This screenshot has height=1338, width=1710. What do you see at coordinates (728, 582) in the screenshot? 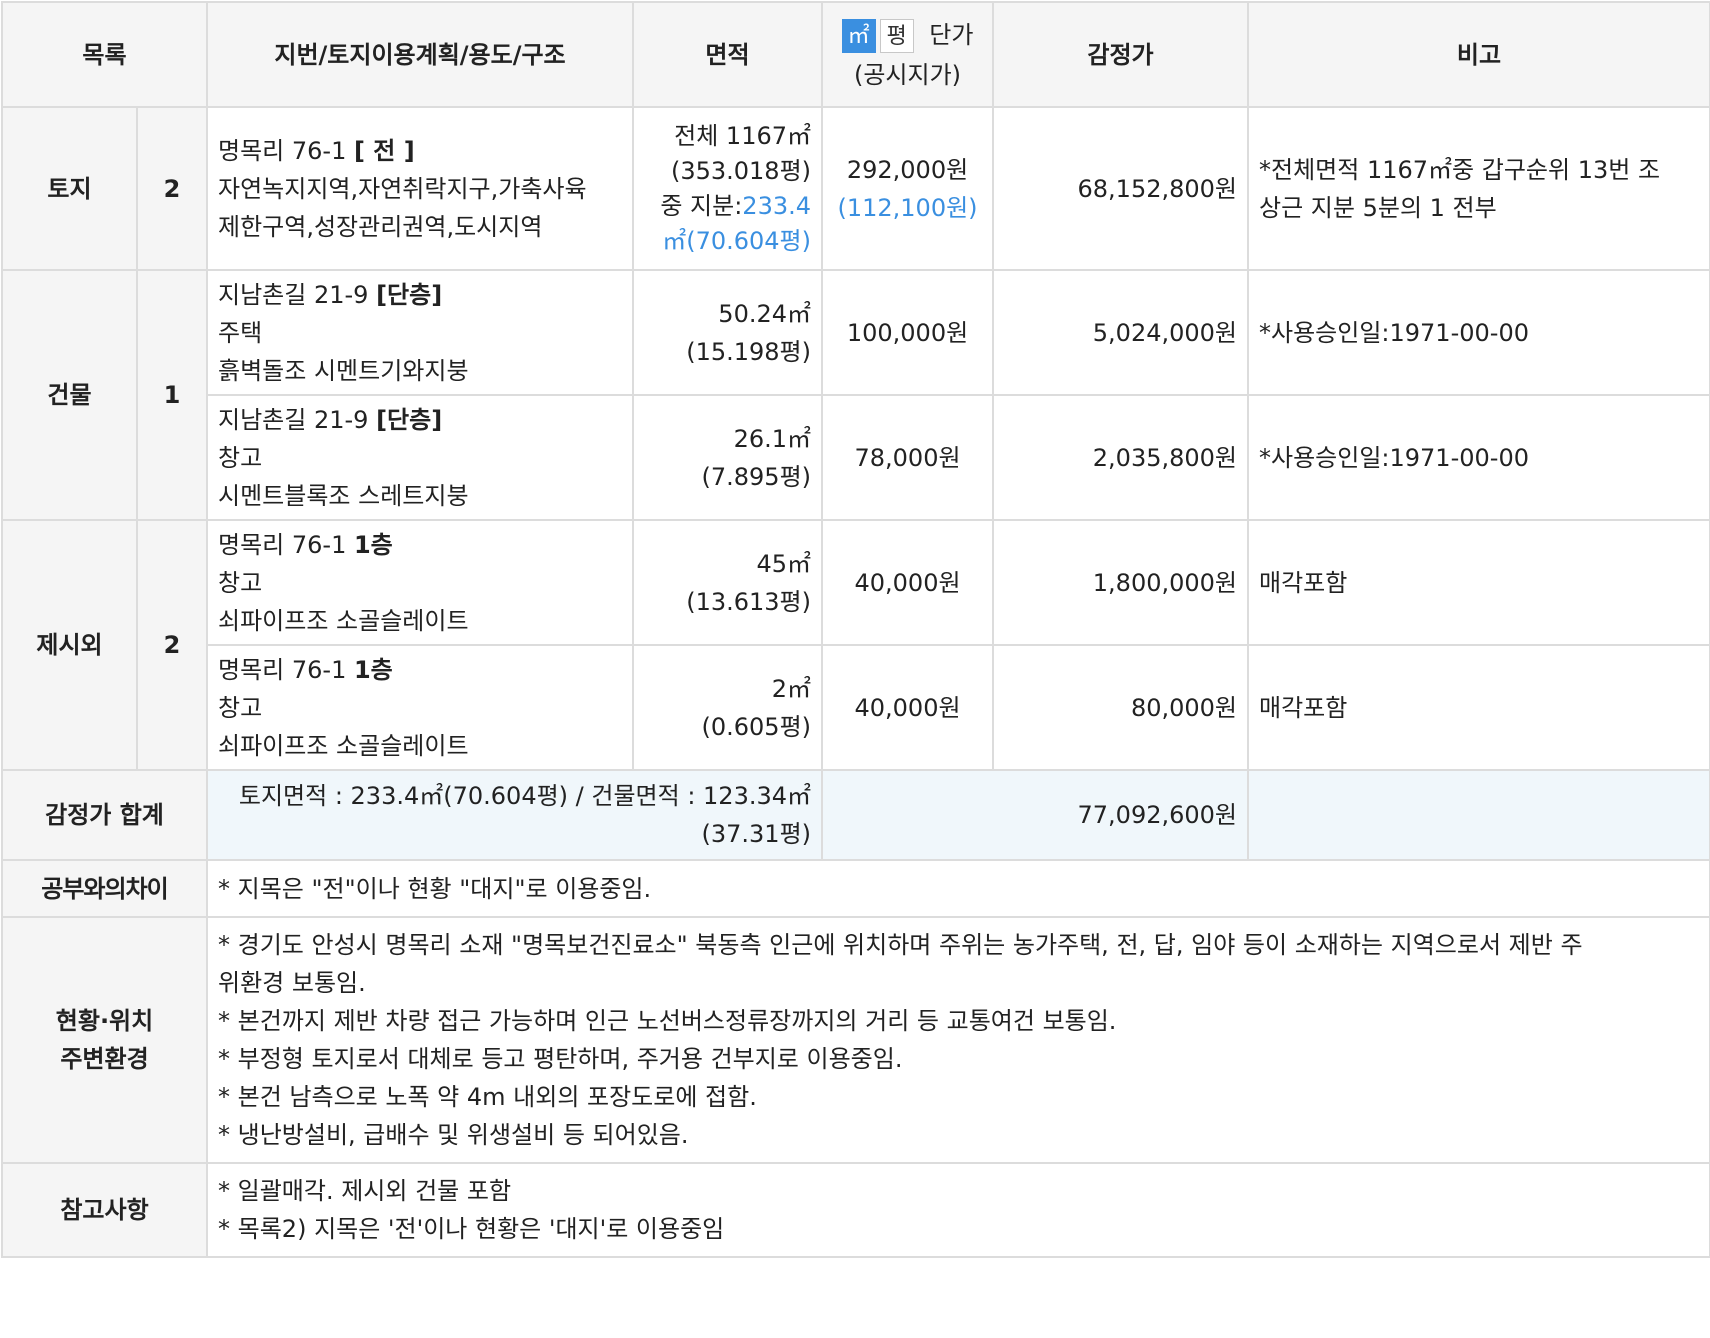
I see `area-cell: 45㎡ (13.613평)` at bounding box center [728, 582].